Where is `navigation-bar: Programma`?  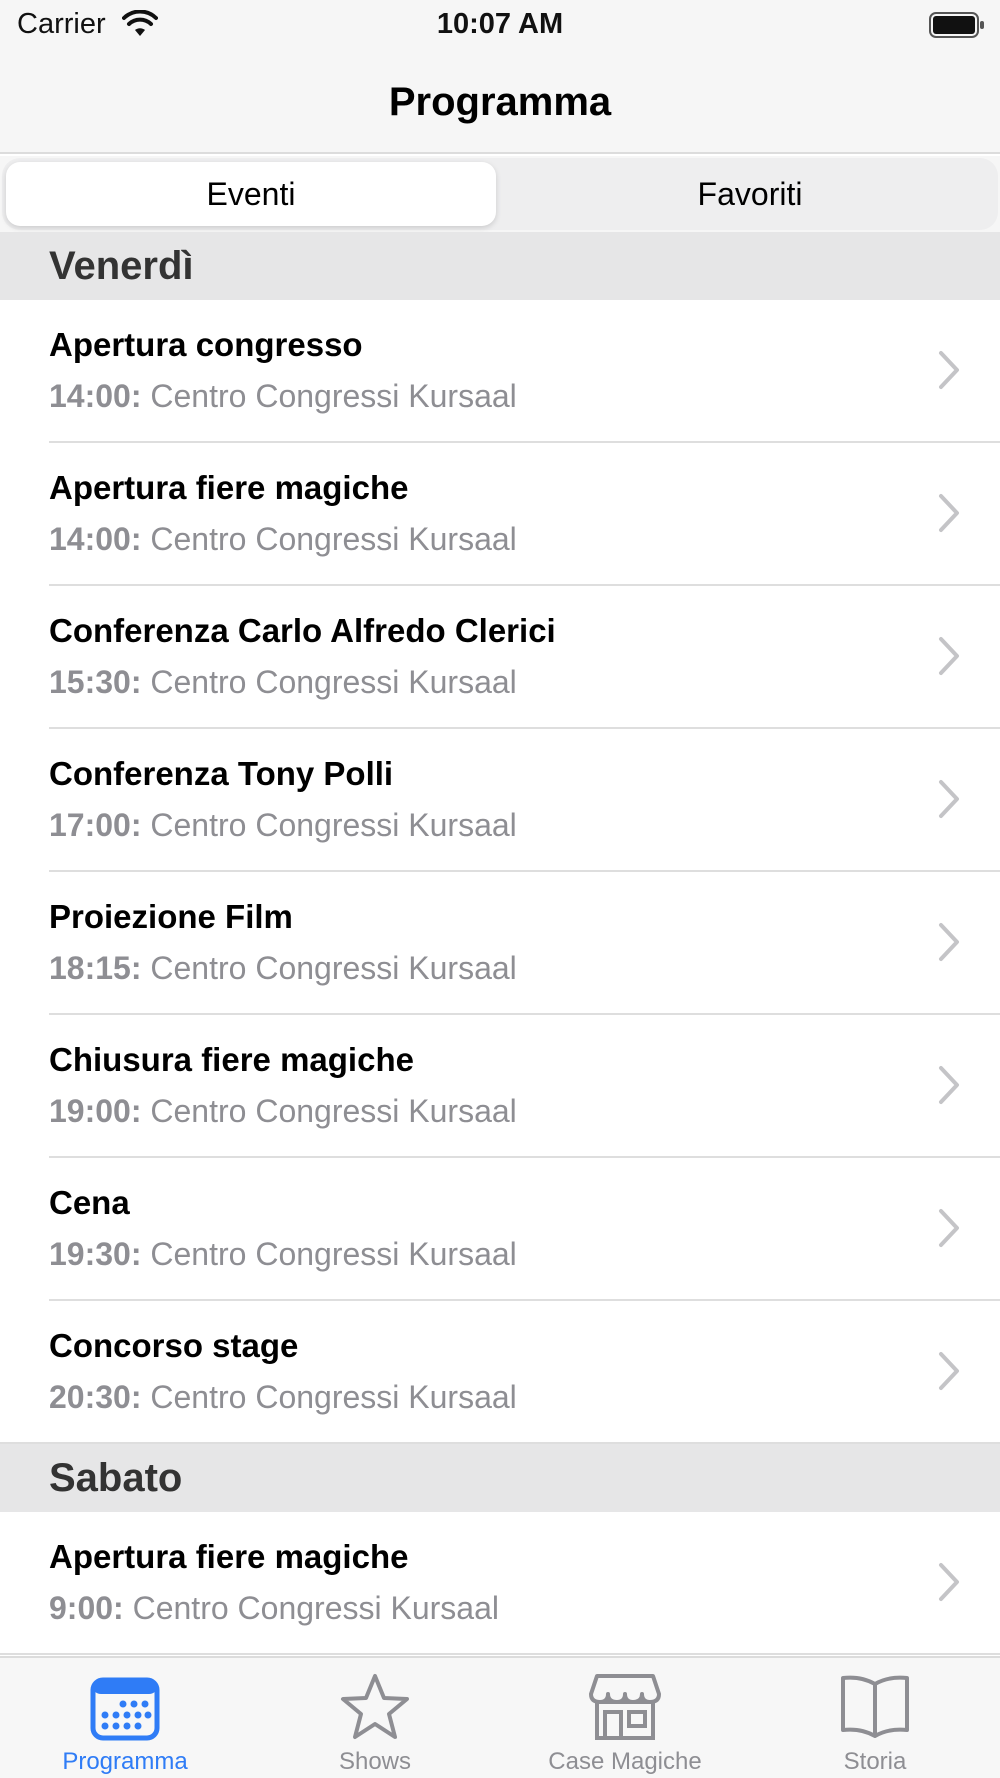
navigation-bar: Programma is located at coordinates (500, 103).